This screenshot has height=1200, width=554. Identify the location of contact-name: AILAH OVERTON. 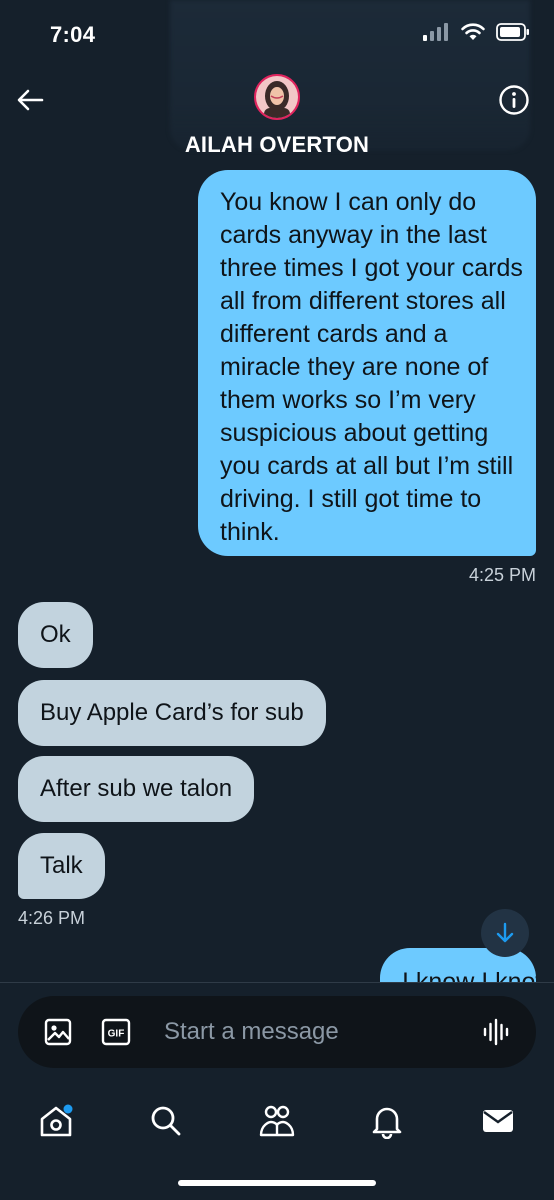
(277, 145).